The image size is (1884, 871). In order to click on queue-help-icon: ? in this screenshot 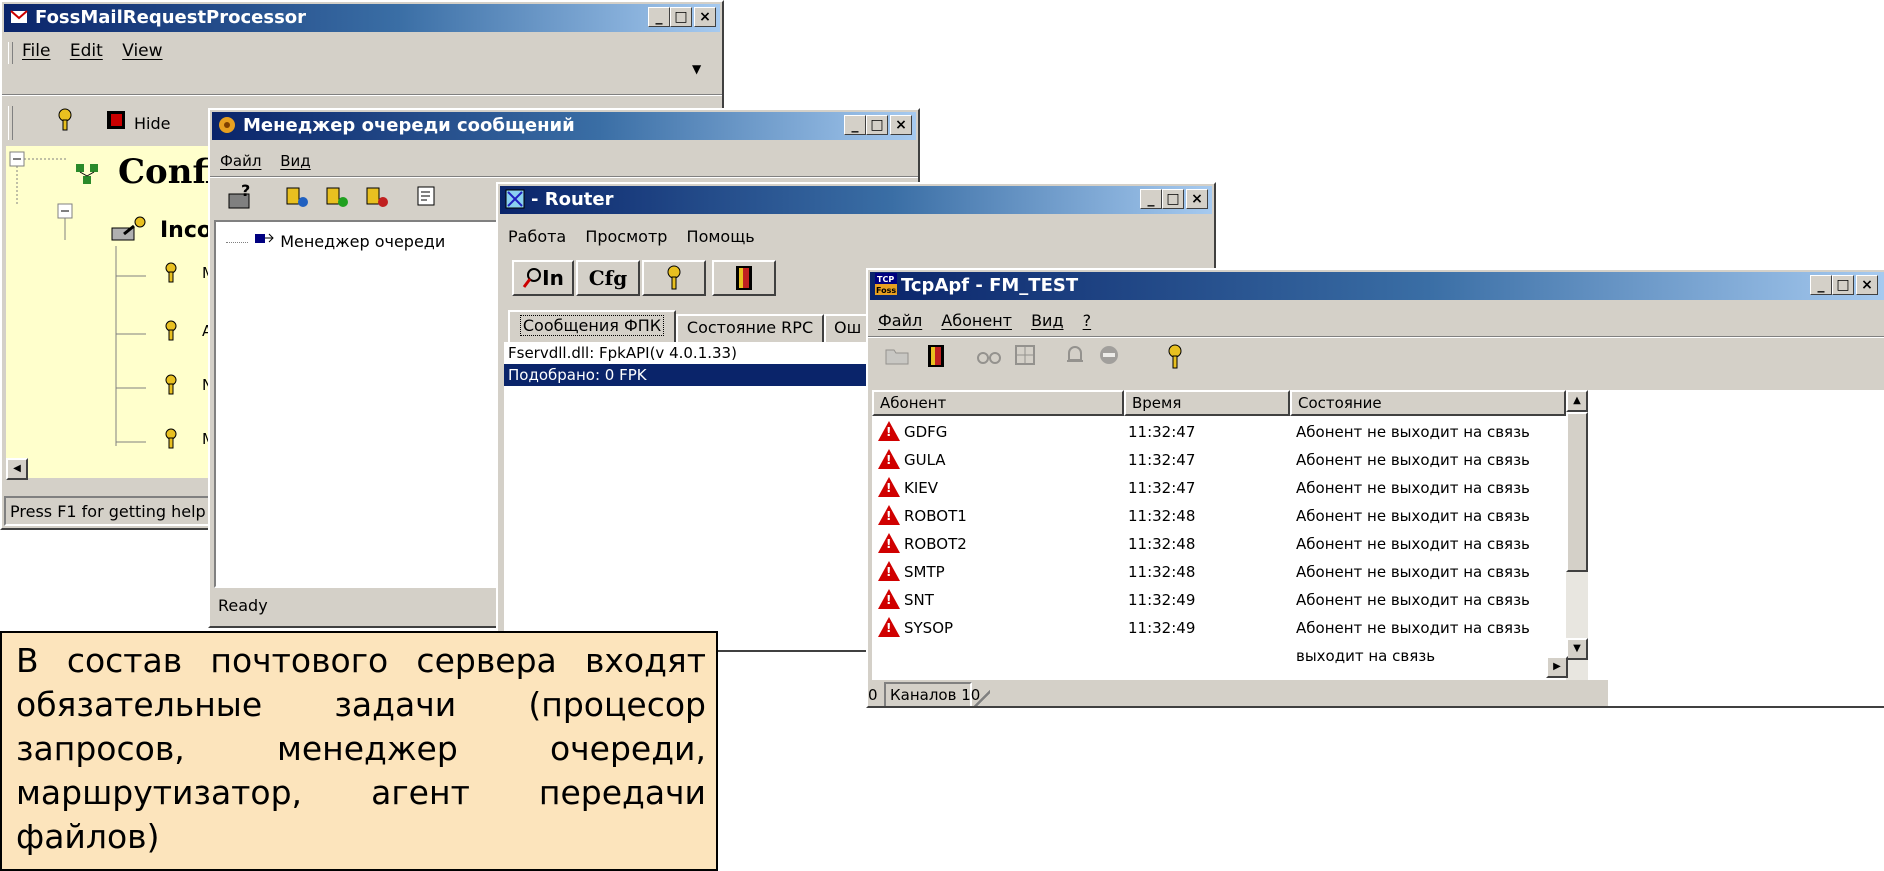, I will do `click(241, 198)`.